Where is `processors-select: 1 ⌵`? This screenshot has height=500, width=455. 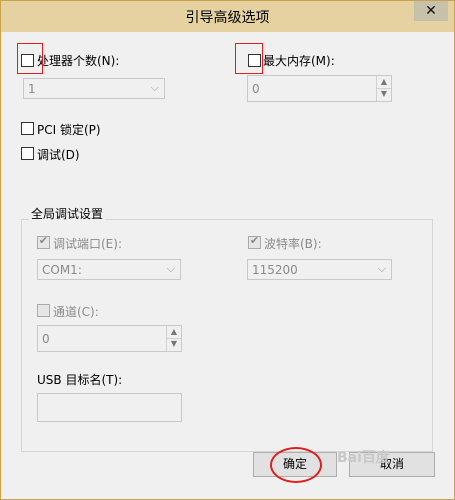 processors-select: 1 ⌵ is located at coordinates (94, 88).